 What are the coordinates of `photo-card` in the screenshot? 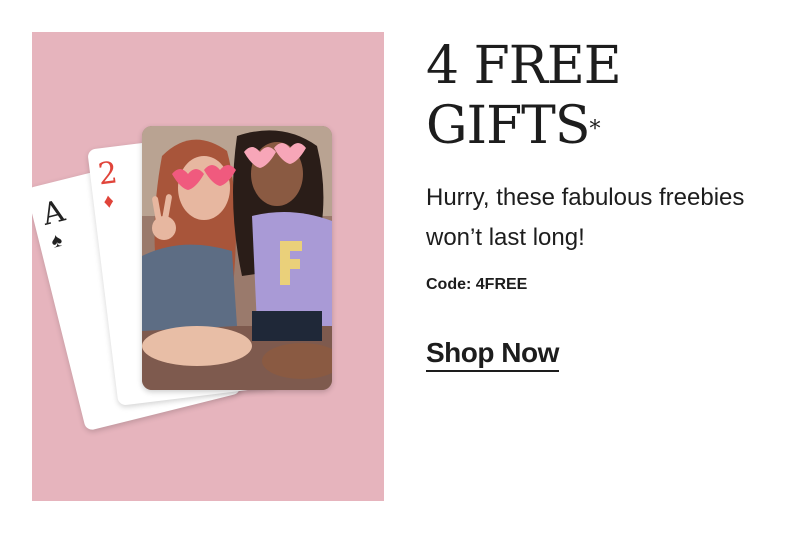 It's located at (237, 258).